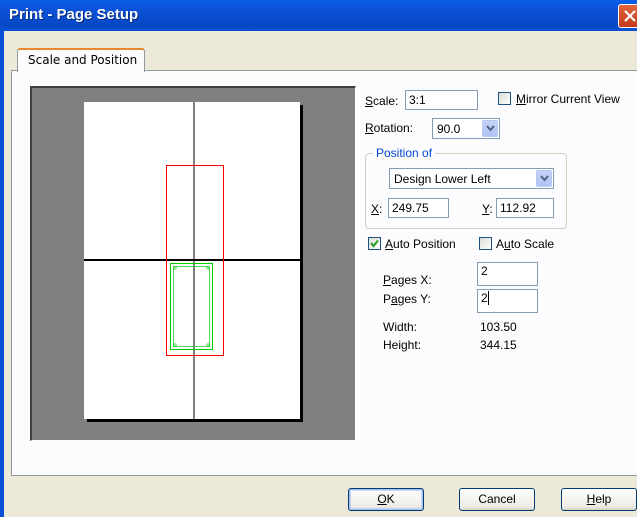 The width and height of the screenshot is (637, 517). Describe the element at coordinates (504, 98) in the screenshot. I see `mirror-checkbox` at that location.